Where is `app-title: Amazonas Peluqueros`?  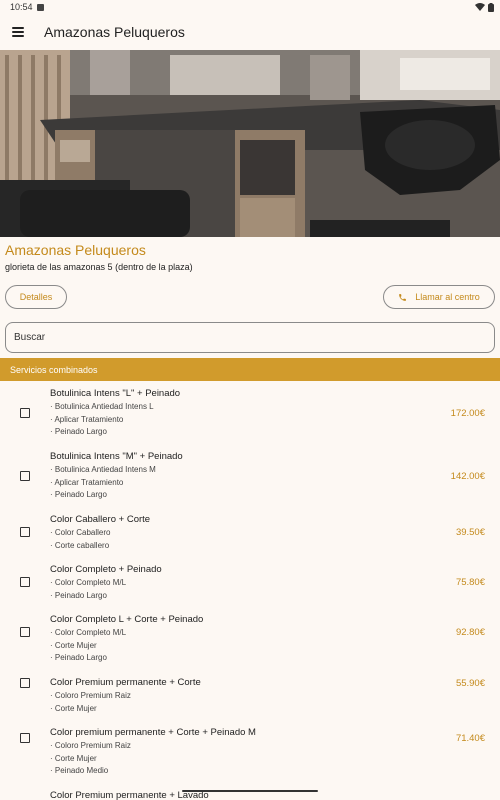 app-title: Amazonas Peluqueros is located at coordinates (114, 32).